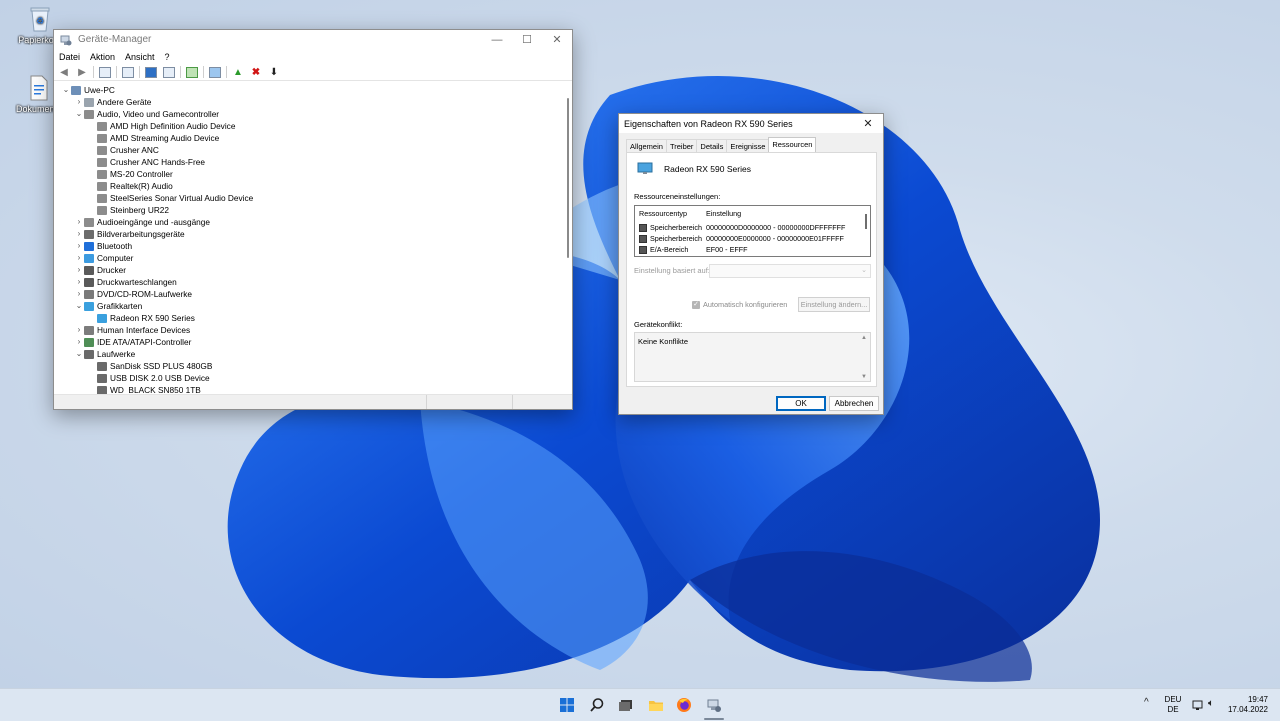 This screenshot has height=721, width=1280. Describe the element at coordinates (864, 338) in the screenshot. I see `scroll-up-icon: ▲` at that location.